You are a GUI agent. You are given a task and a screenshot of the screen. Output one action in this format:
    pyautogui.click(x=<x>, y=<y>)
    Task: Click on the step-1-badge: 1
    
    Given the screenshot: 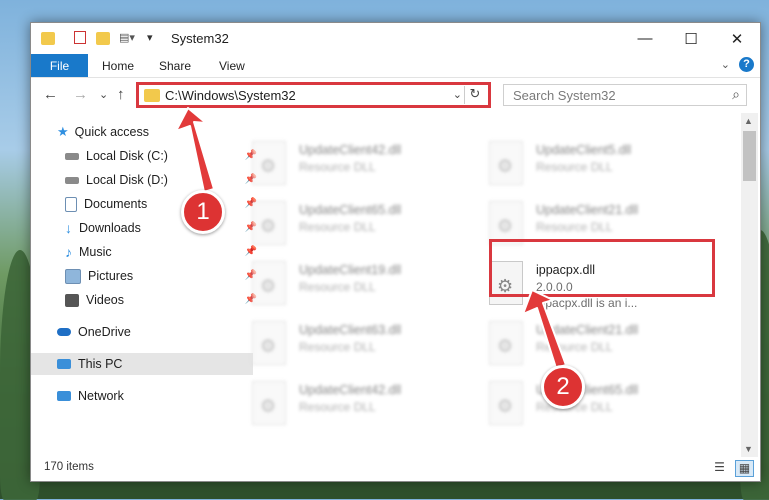 What is the action you would take?
    pyautogui.click(x=203, y=212)
    